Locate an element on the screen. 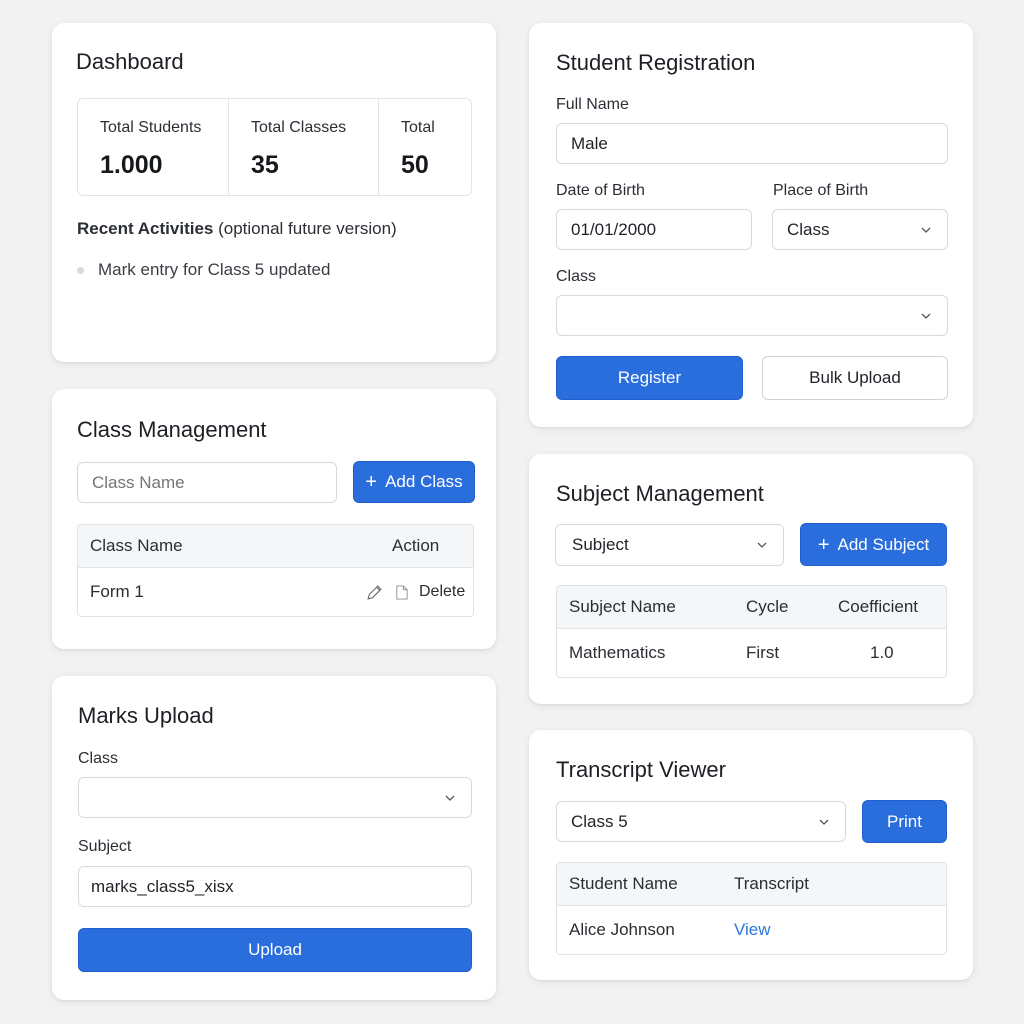  stat-label: Total Classes is located at coordinates (299, 127).